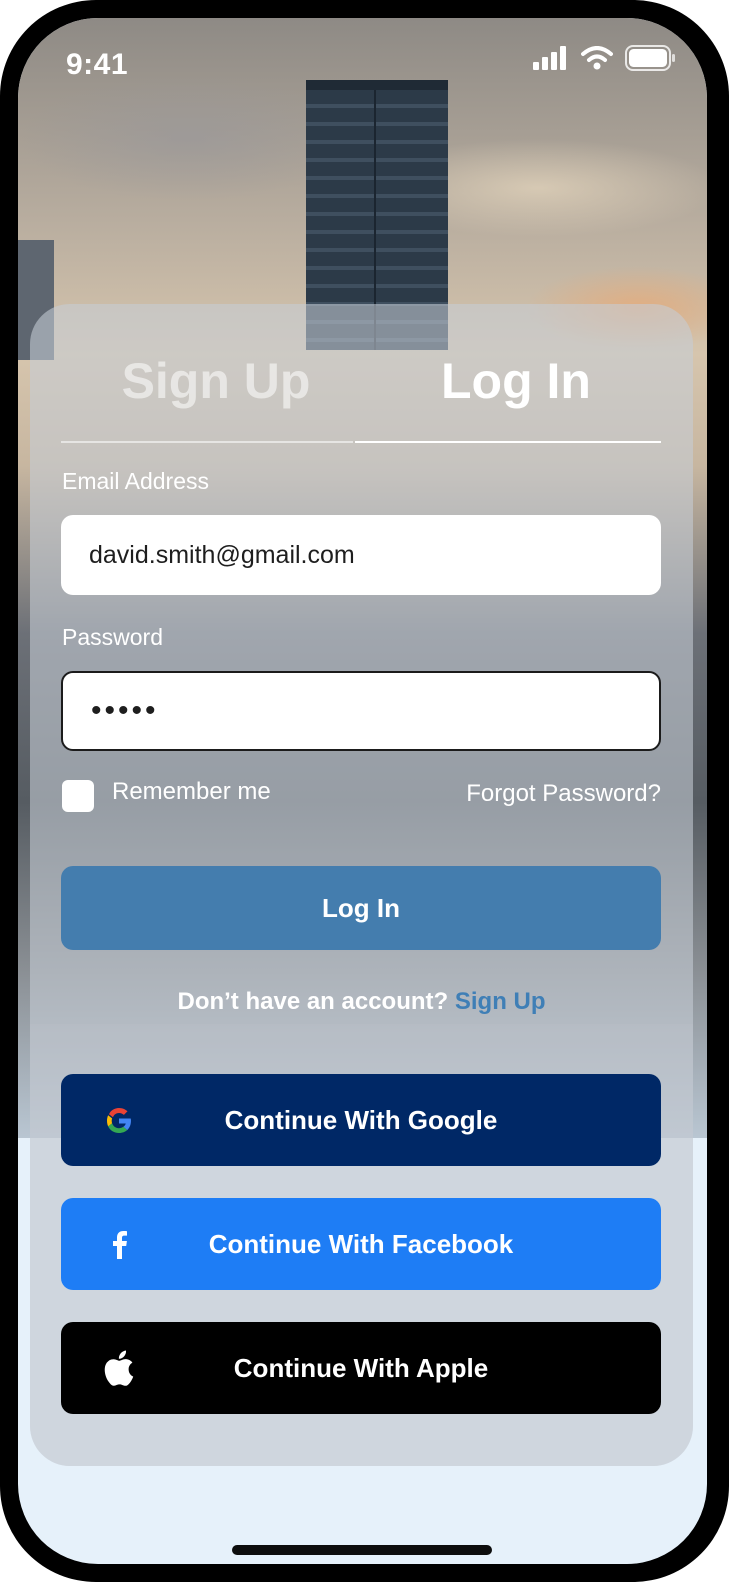 This screenshot has height=1582, width=729. I want to click on google-icon, so click(119, 1120).